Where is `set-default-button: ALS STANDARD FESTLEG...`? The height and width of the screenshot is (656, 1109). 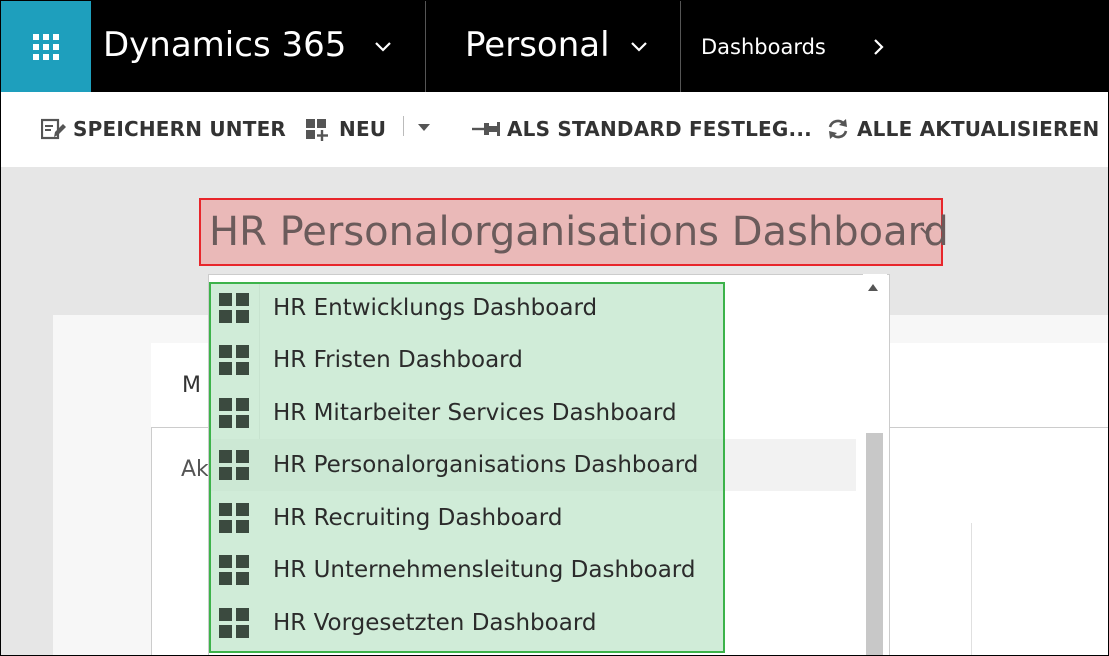
set-default-button: ALS STANDARD FESTLEG... is located at coordinates (641, 129).